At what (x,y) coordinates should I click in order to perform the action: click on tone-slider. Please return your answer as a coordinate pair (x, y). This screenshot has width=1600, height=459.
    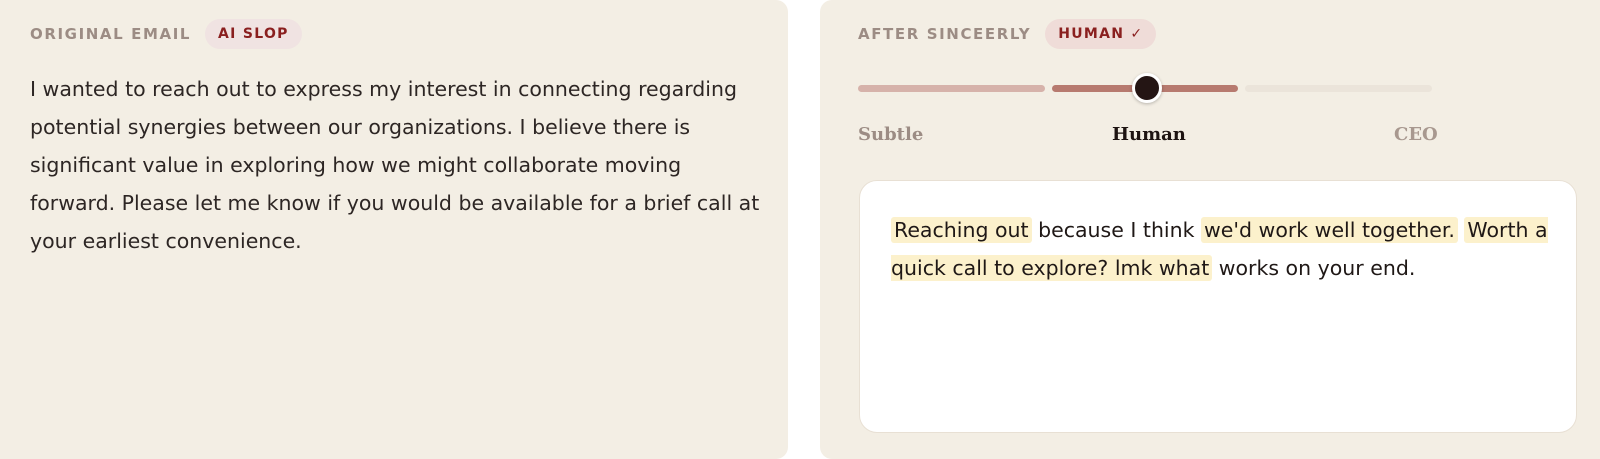
    Looking at the image, I should click on (1145, 88).